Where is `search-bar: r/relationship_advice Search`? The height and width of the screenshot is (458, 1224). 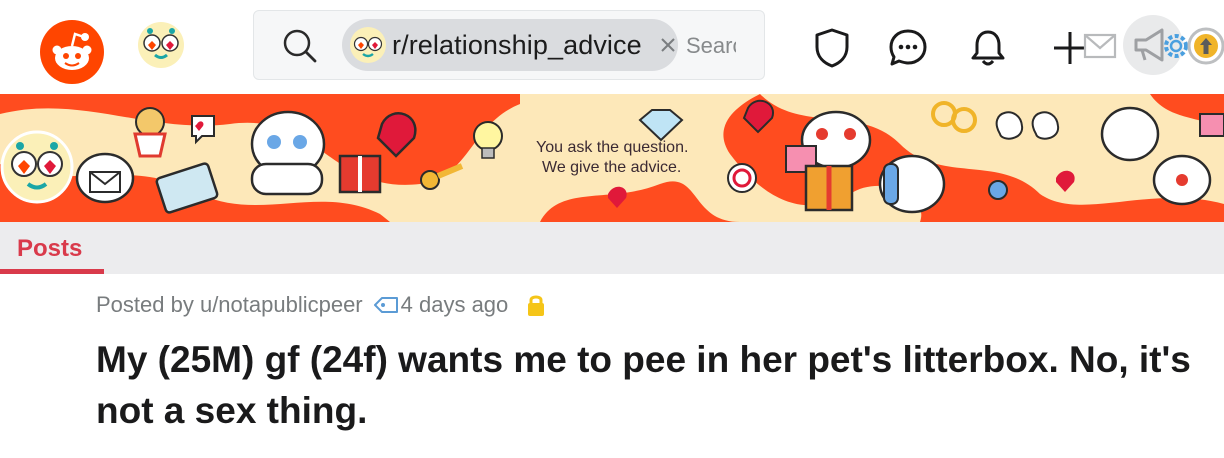
search-bar: r/relationship_advice Search is located at coordinates (509, 45).